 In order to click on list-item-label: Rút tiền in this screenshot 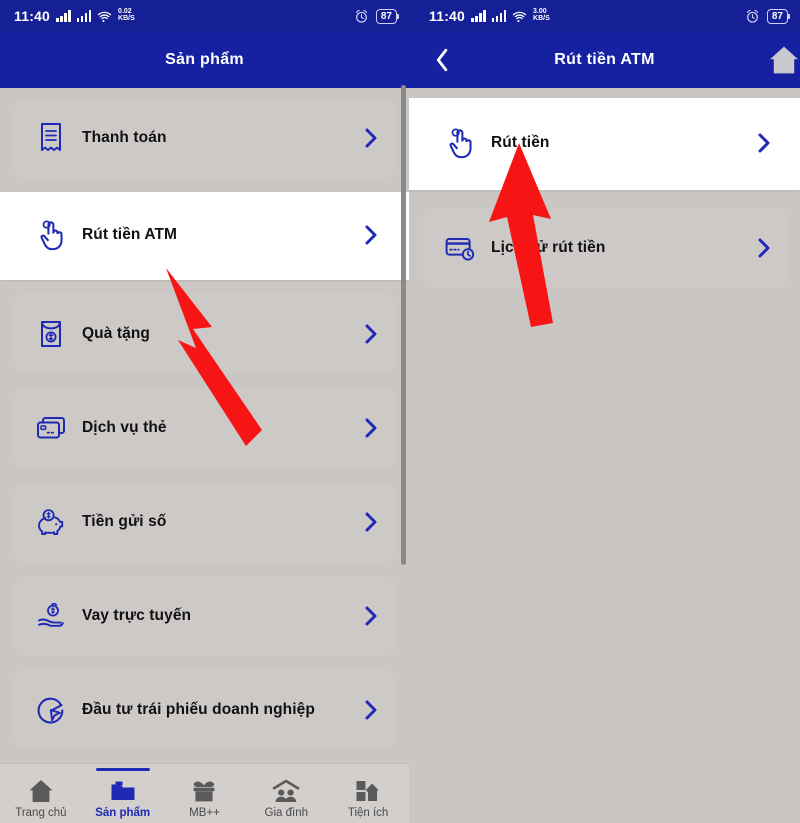, I will do `click(520, 142)`.